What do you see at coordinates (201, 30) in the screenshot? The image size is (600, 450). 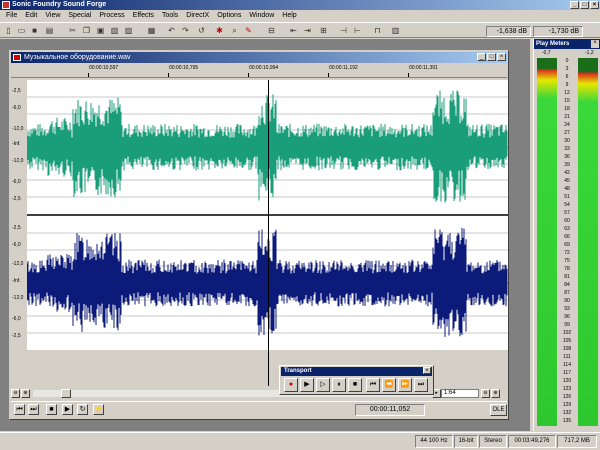 I see `repeat-icon: ↺` at bounding box center [201, 30].